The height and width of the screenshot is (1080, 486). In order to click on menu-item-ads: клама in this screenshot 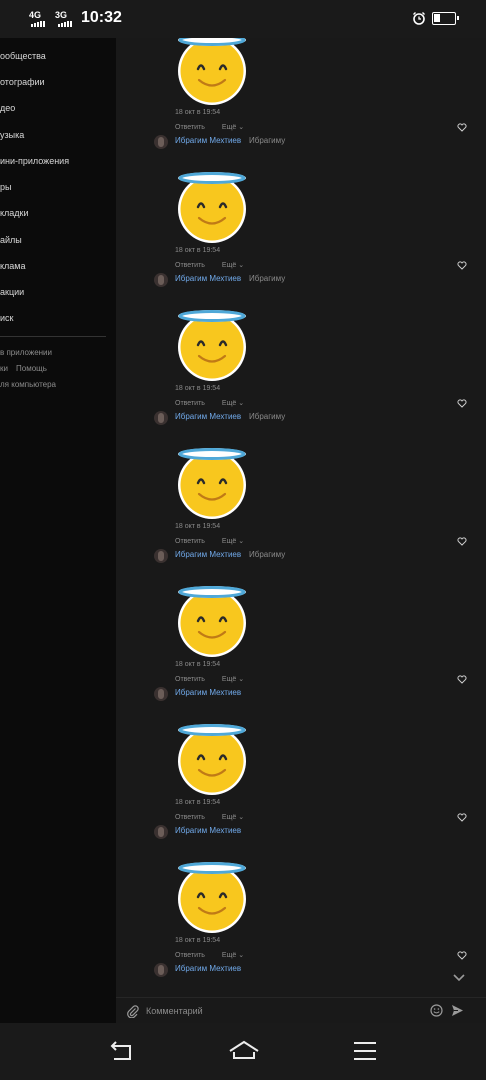, I will do `click(13, 266)`.